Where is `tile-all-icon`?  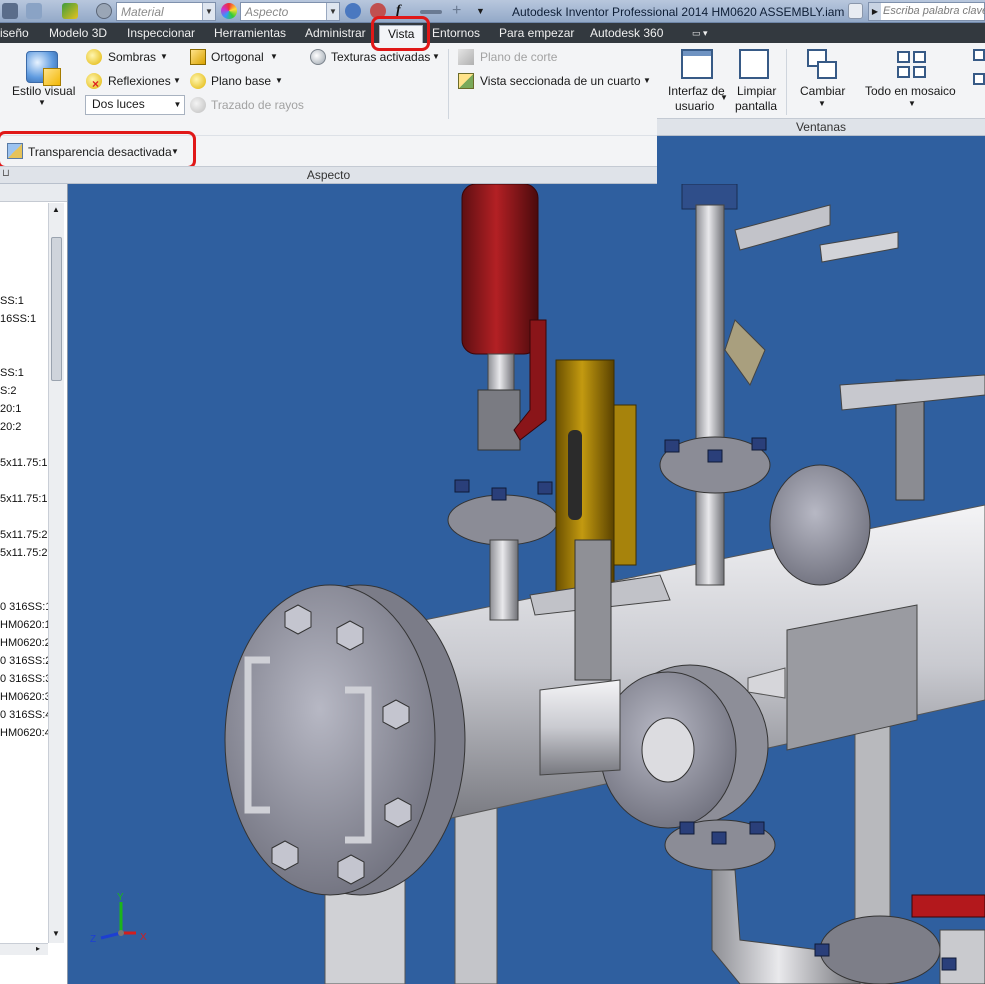 tile-all-icon is located at coordinates (912, 65).